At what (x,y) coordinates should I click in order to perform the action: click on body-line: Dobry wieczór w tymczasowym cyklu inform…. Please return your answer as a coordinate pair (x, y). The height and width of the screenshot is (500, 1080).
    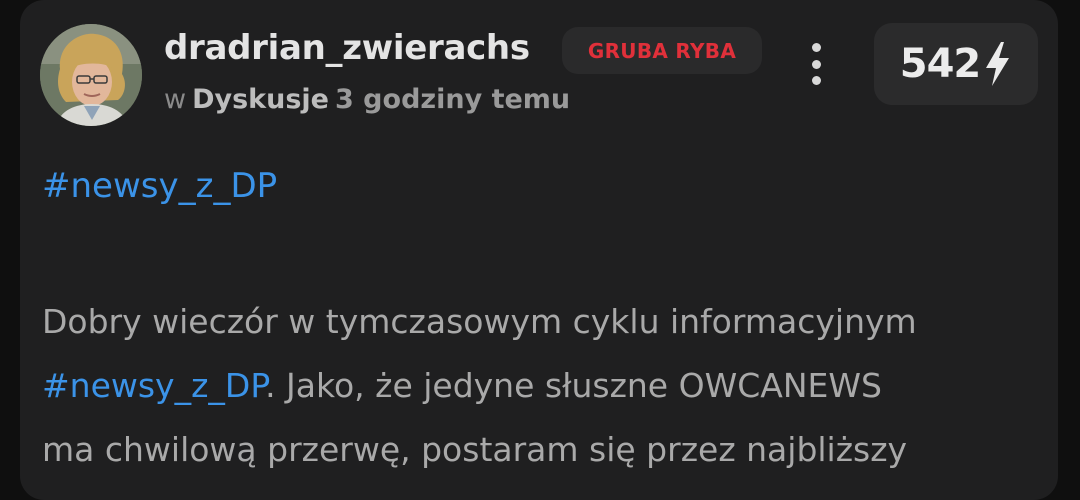
    Looking at the image, I should click on (479, 321).